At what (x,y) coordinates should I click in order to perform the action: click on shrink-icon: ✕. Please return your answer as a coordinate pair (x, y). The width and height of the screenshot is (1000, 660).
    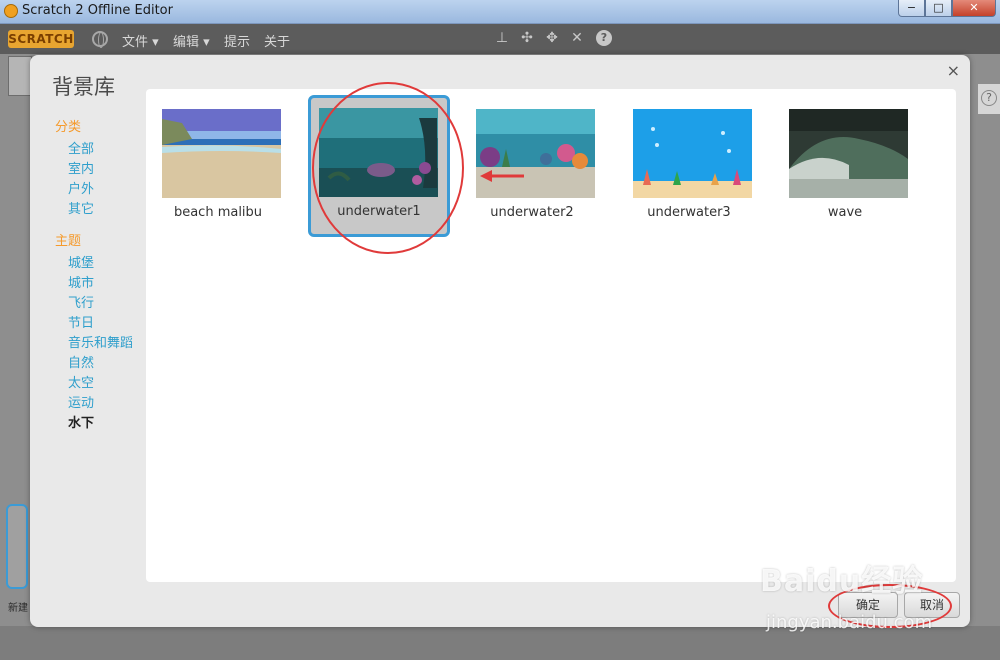
    Looking at the image, I should click on (577, 38).